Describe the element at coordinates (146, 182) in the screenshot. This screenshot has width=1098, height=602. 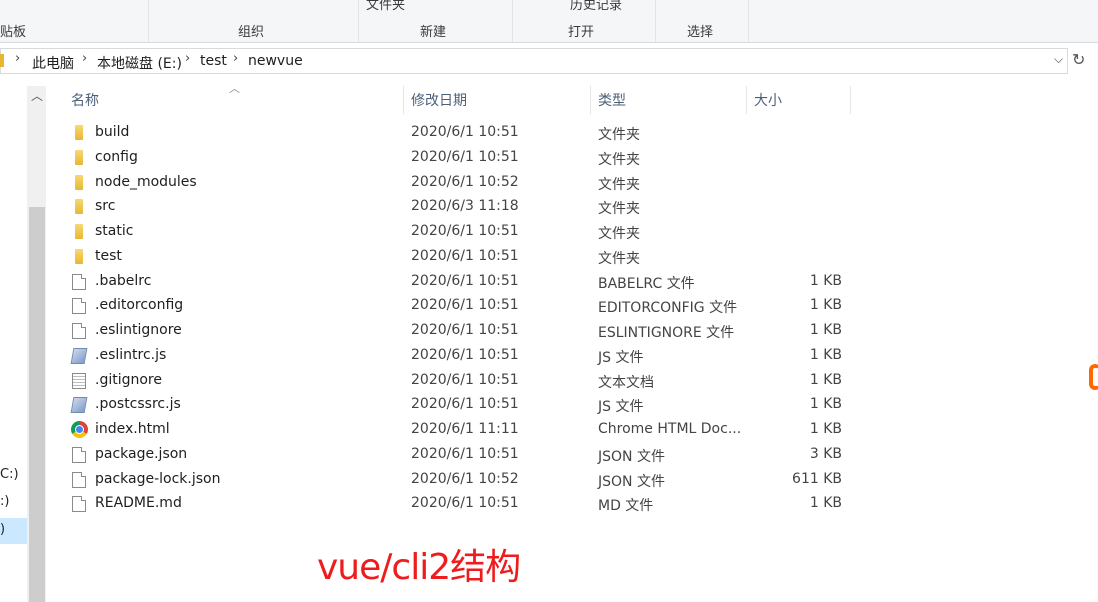
I see `file-name: node_modules` at that location.